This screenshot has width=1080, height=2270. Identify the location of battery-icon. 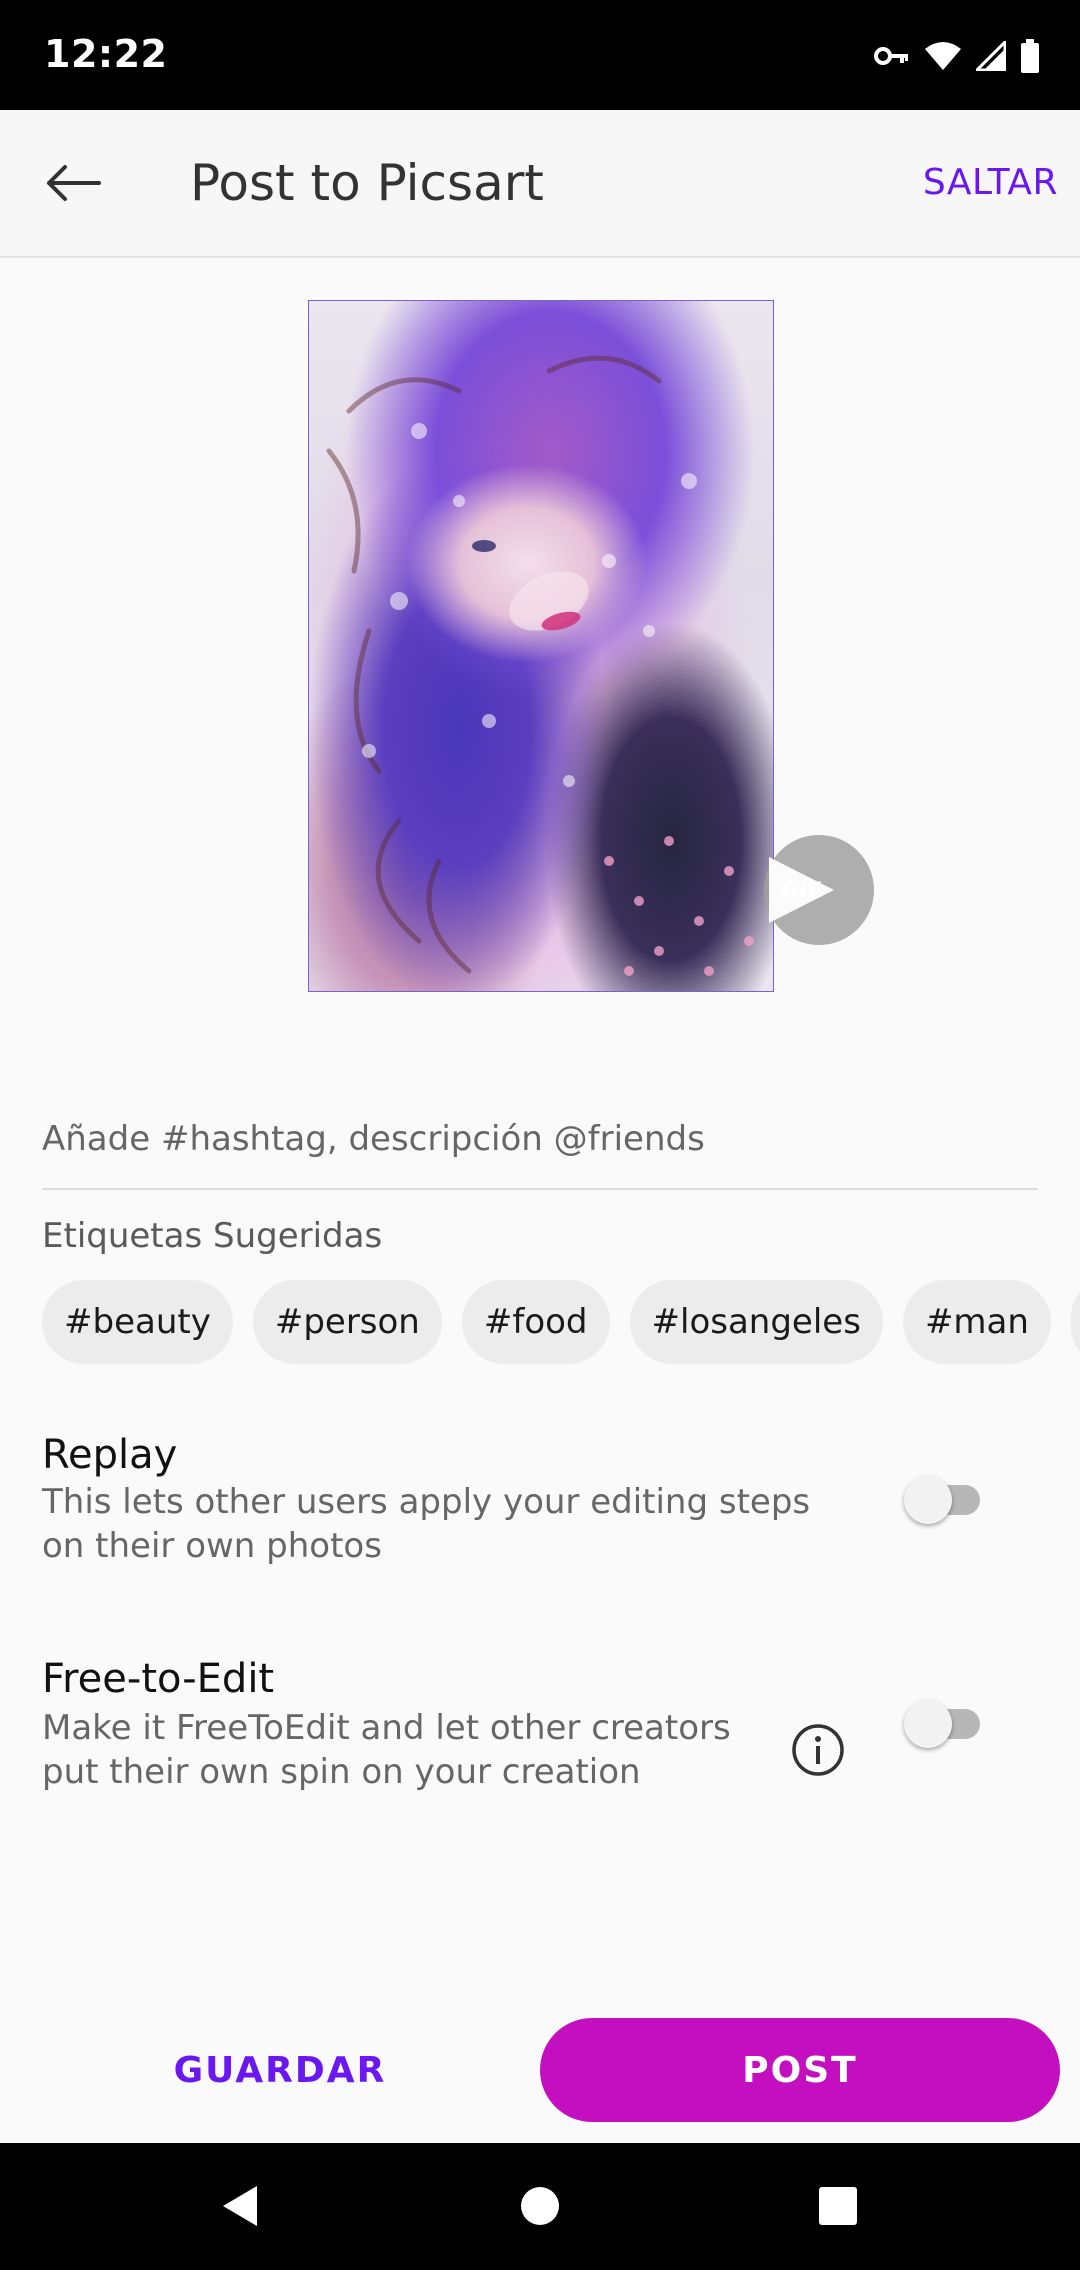
(1030, 56).